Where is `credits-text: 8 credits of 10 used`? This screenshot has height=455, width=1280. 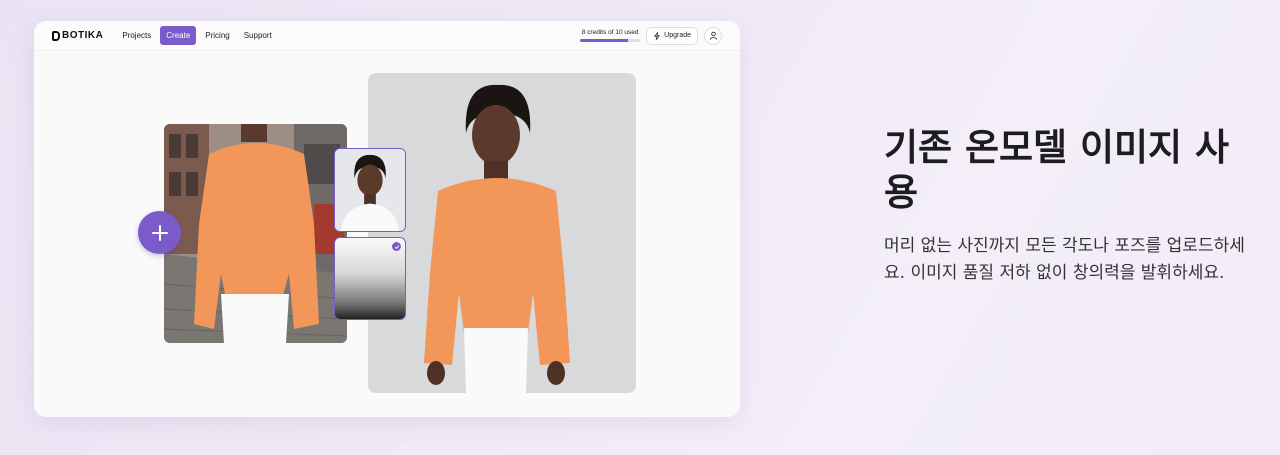
credits-text: 8 credits of 10 used is located at coordinates (610, 32).